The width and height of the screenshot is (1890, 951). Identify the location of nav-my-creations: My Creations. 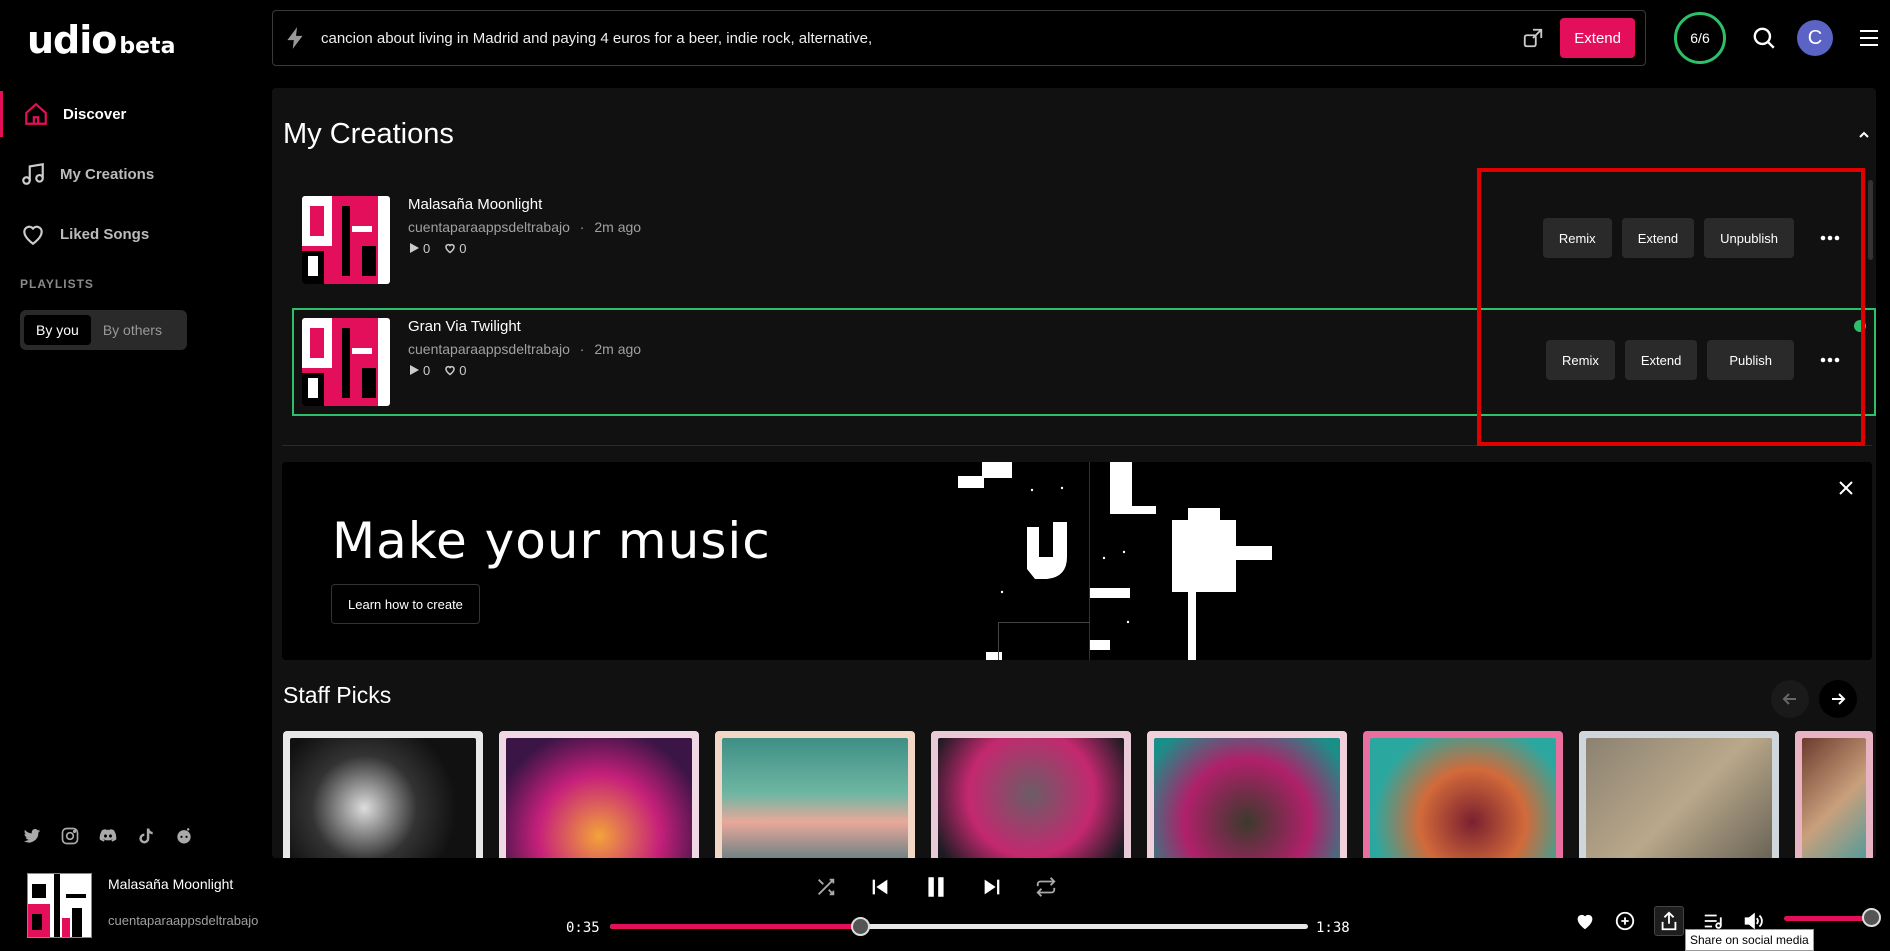
(135, 174).